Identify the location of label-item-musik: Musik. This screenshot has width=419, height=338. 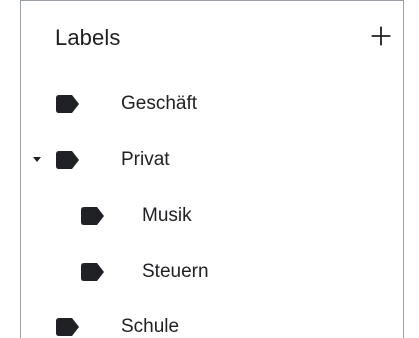
(212, 215).